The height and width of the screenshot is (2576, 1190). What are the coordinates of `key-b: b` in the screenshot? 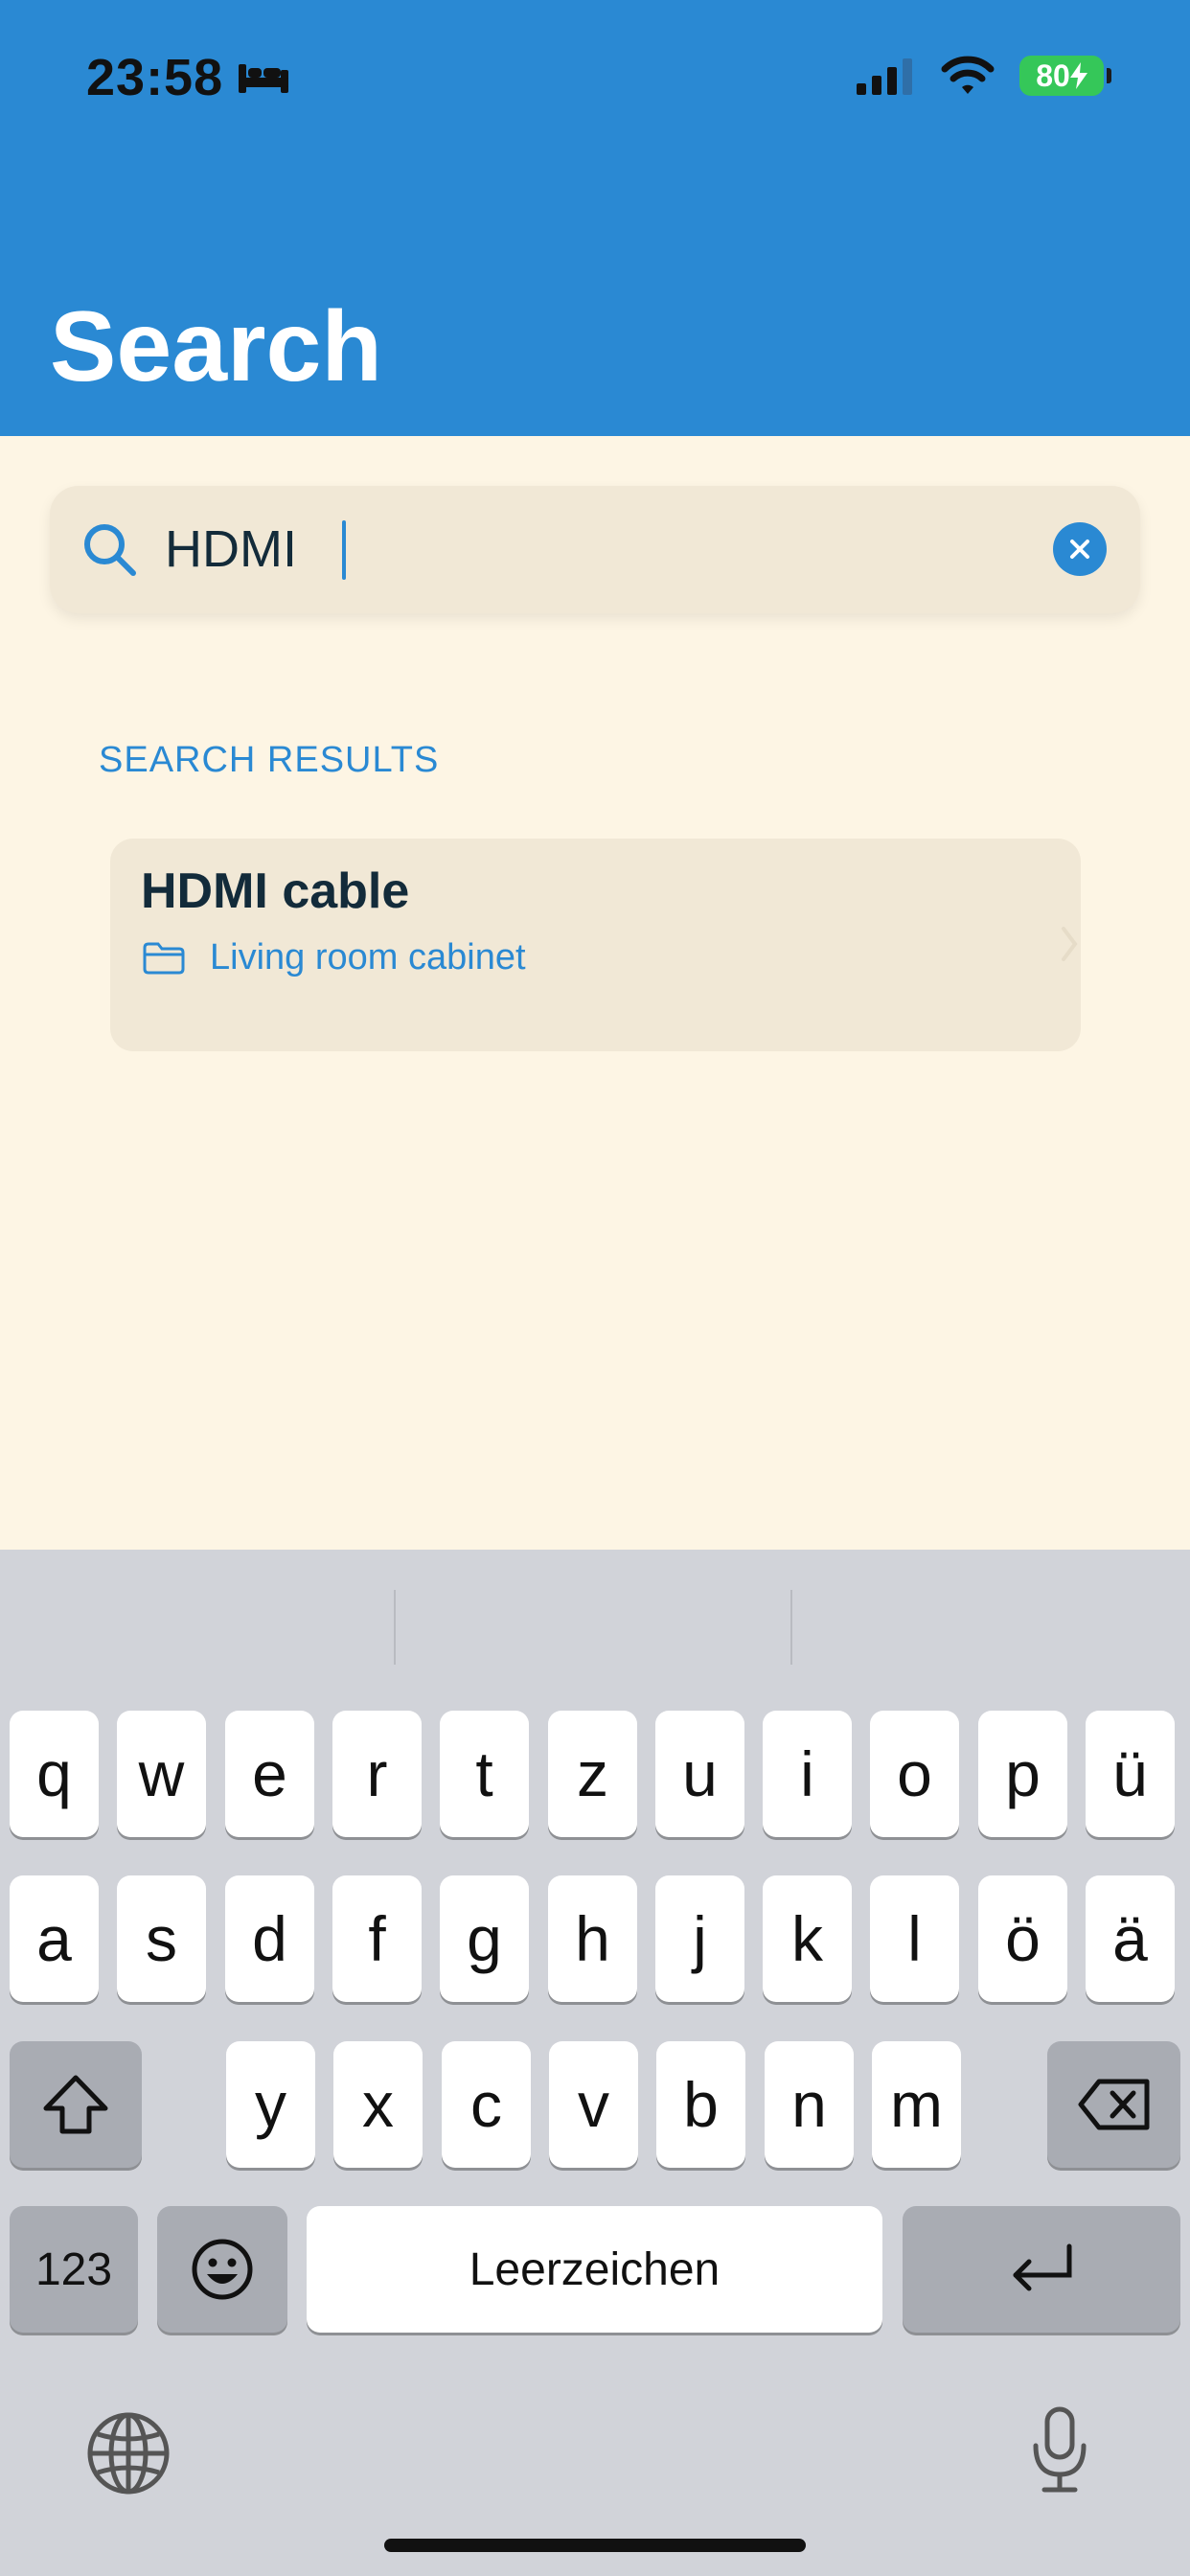 It's located at (700, 2104).